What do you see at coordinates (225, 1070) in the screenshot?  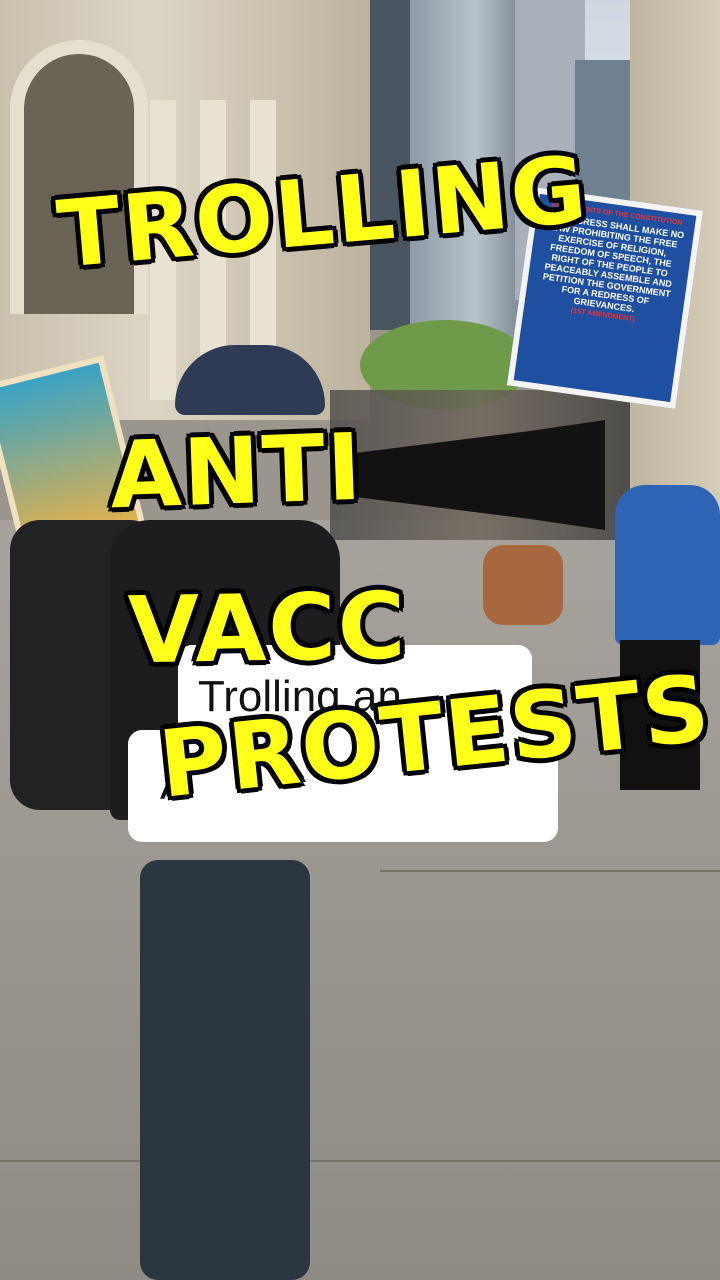 I see `jeans` at bounding box center [225, 1070].